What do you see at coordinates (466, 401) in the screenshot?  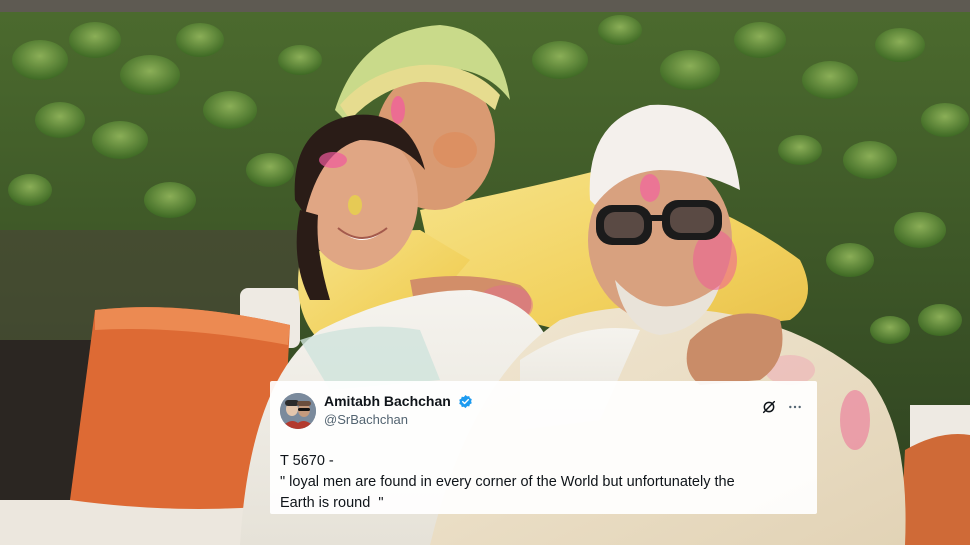 I see `verified-badge-icon` at bounding box center [466, 401].